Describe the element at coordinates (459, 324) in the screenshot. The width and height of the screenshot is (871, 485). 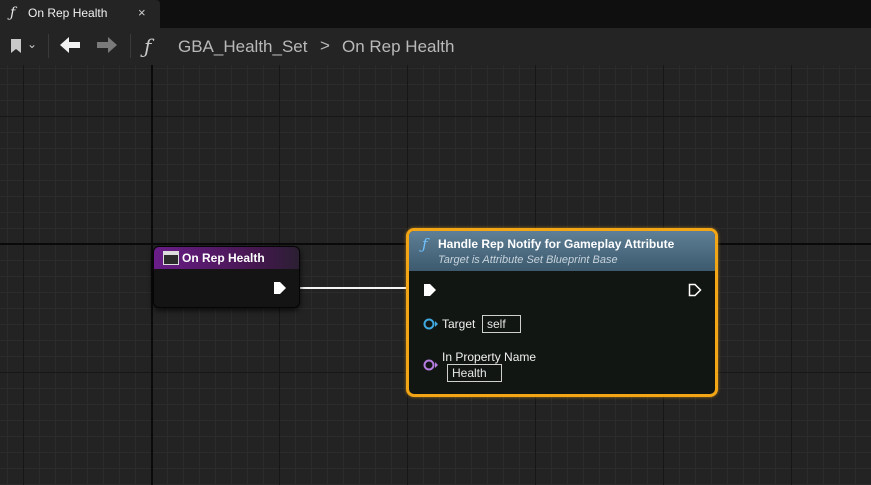
I see `target-label: Target` at that location.